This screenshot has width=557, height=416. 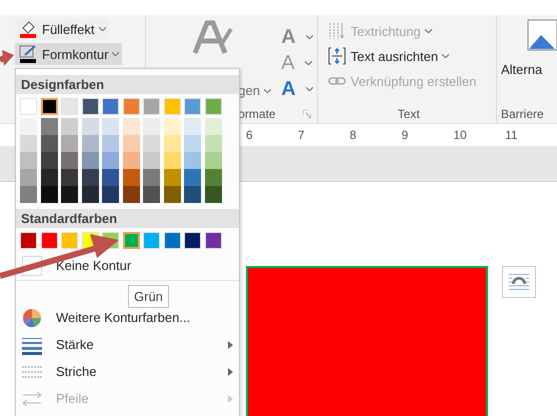 I want to click on ruler-number: 6, so click(x=250, y=135).